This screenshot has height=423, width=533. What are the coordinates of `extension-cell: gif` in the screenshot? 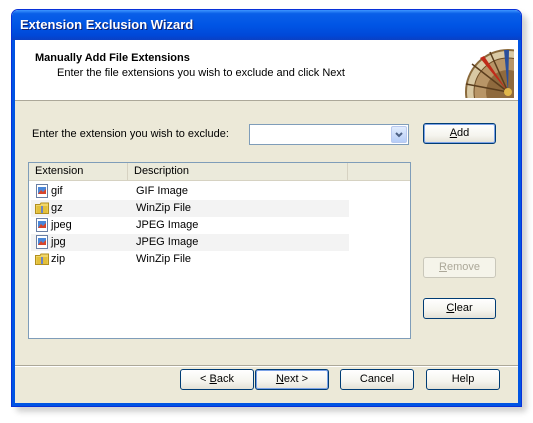 It's located at (57, 191).